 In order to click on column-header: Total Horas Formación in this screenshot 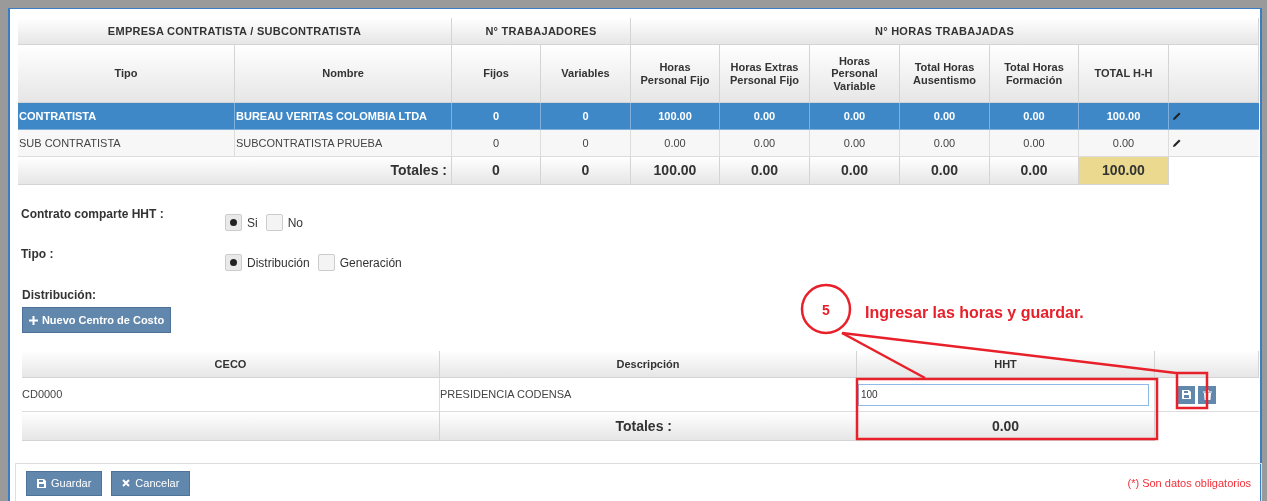, I will do `click(1034, 74)`.